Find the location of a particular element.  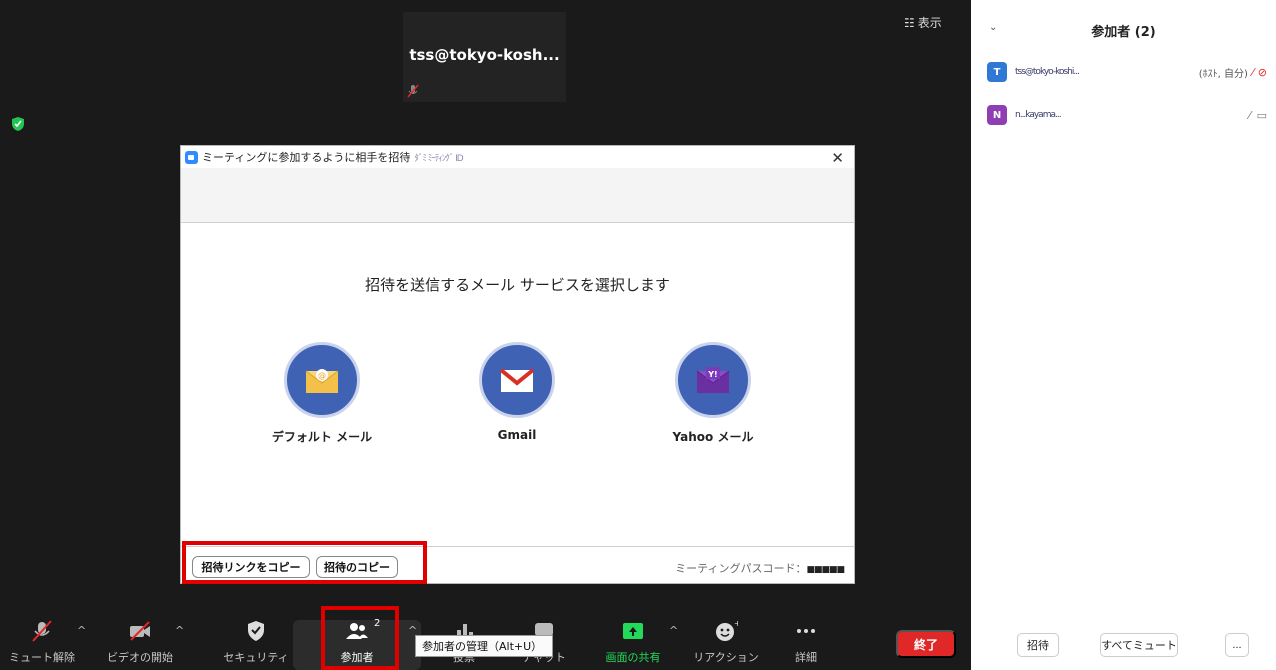

muted-mic-icon: ⁄ is located at coordinates (1252, 72).